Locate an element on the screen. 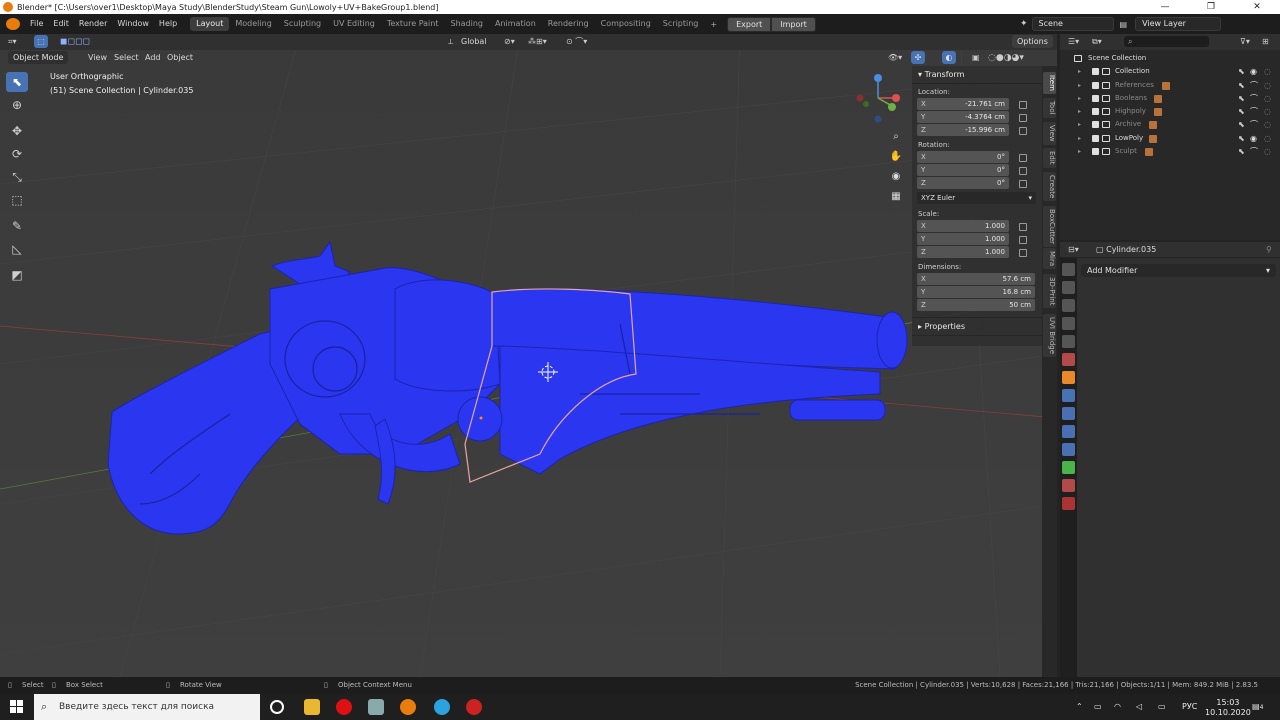  dimensions-y-field: Y 16.8 cm is located at coordinates (976, 292).